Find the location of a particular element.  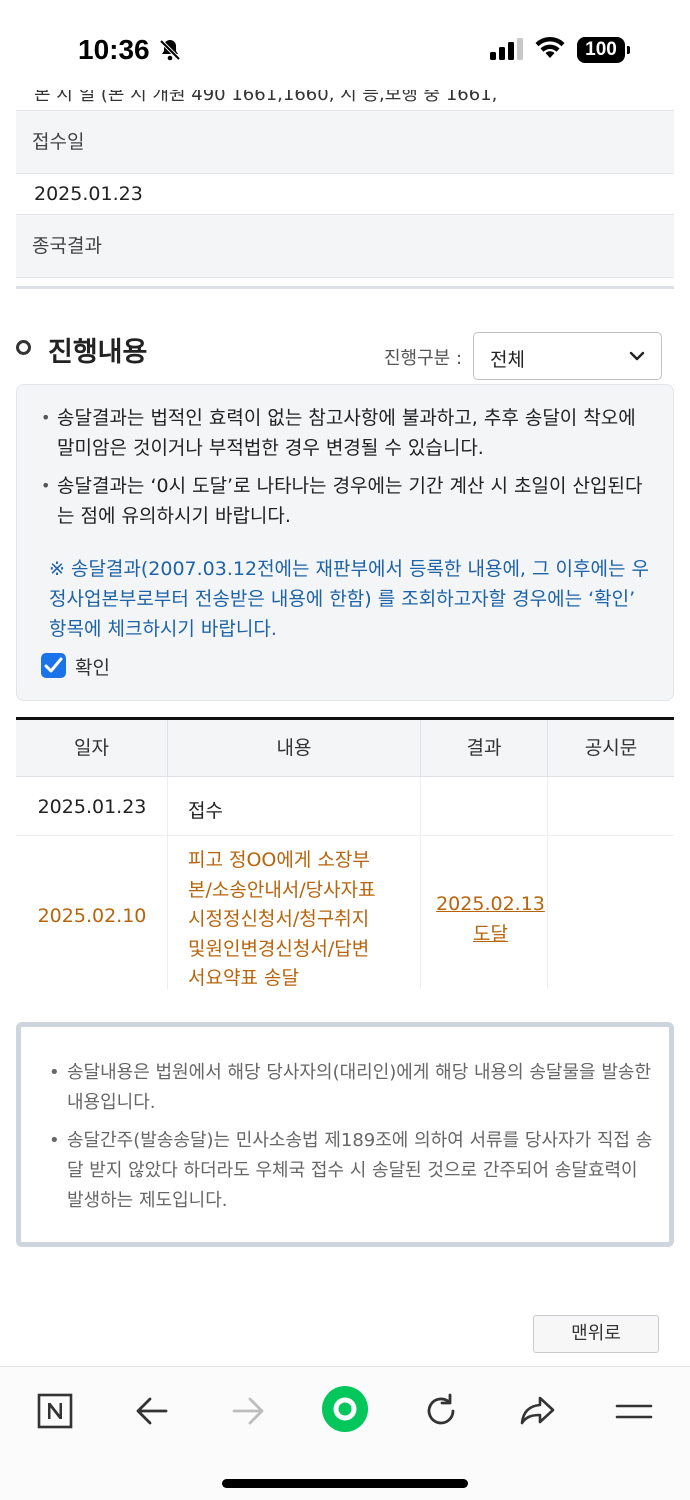

receipt-date-label: 접수일 is located at coordinates (345, 142).